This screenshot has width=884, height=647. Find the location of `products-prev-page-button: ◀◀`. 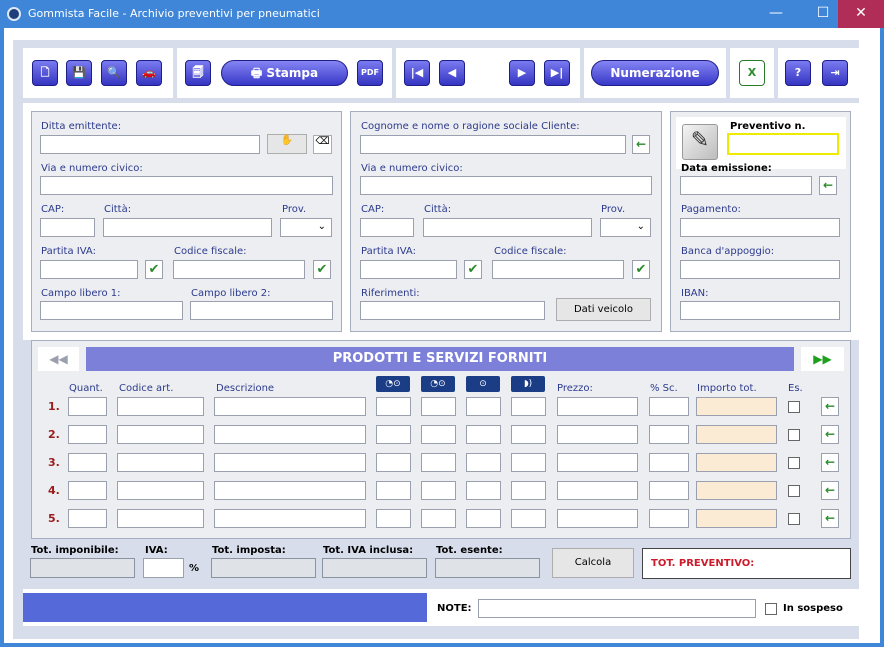

products-prev-page-button: ◀◀ is located at coordinates (58, 359).